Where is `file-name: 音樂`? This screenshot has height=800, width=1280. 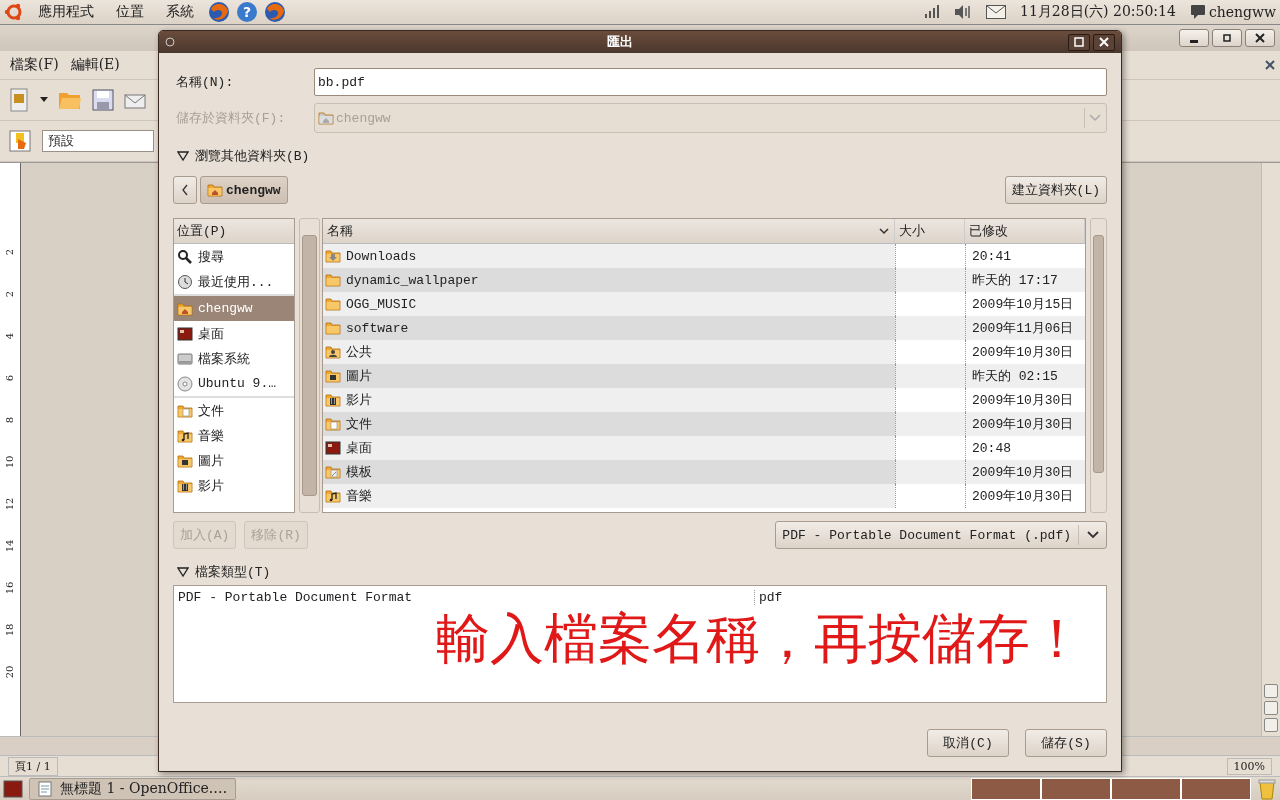 file-name: 音樂 is located at coordinates (359, 496).